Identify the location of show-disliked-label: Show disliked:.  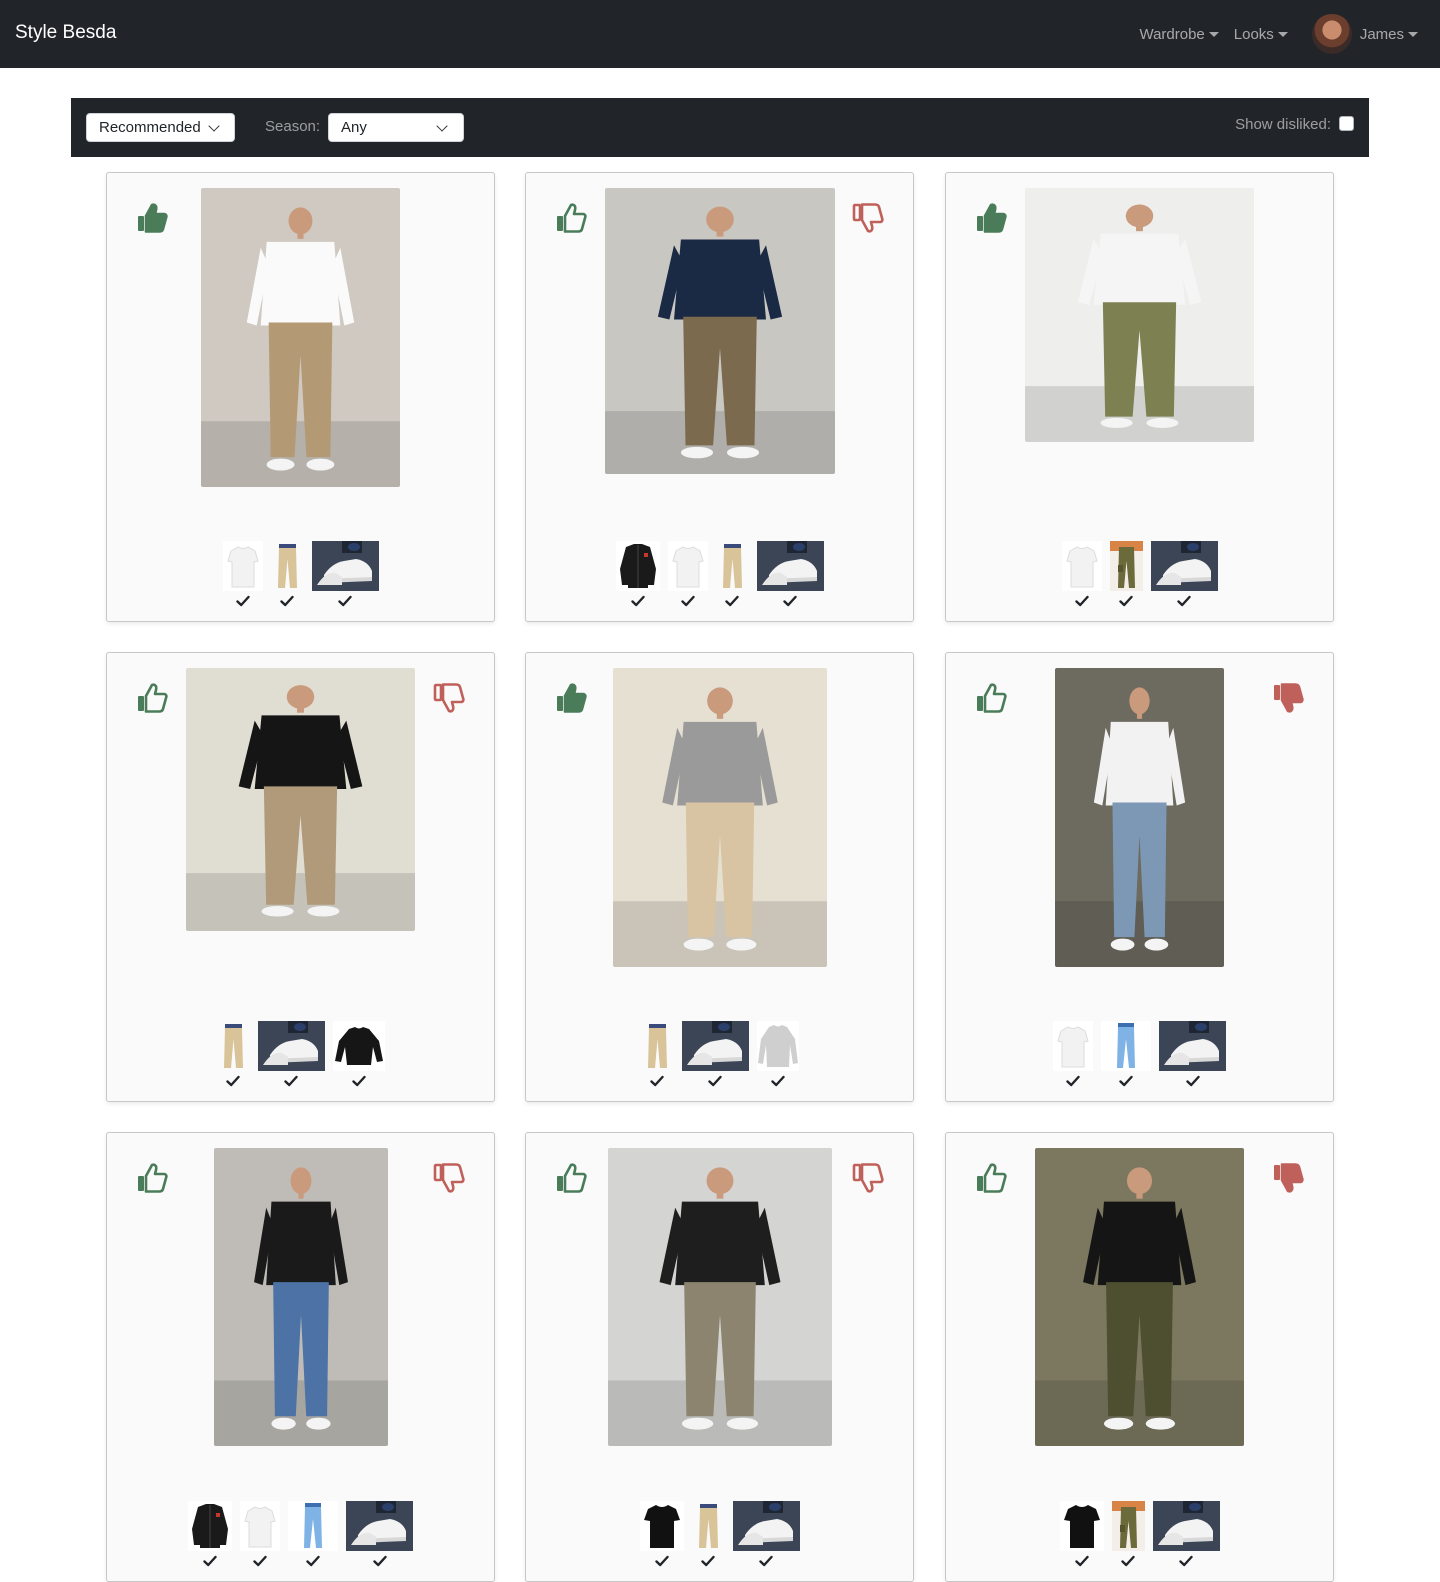
(1283, 124).